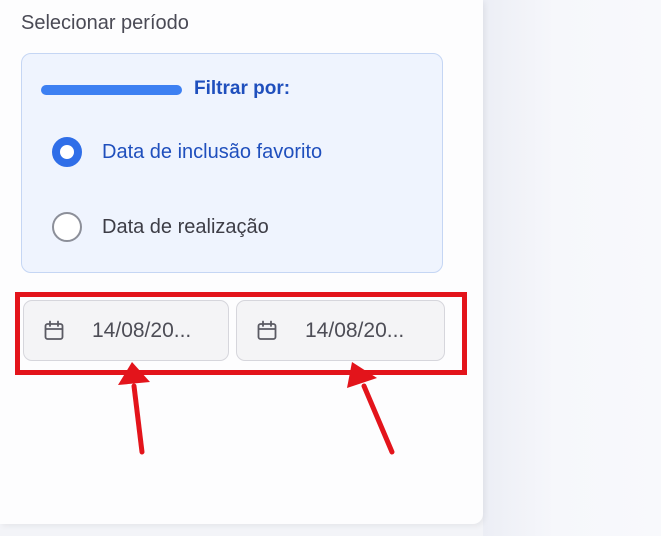 The width and height of the screenshot is (661, 536). What do you see at coordinates (67, 152) in the screenshot?
I see `radio-checked-icon` at bounding box center [67, 152].